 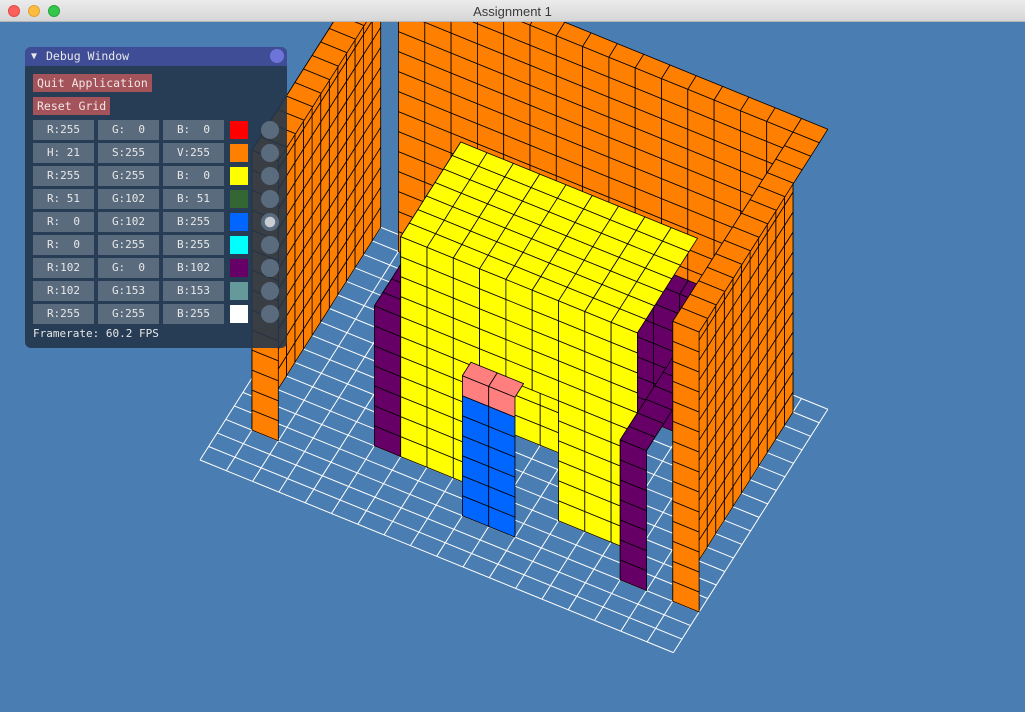 I want to click on color-channel-field: B: 51, so click(x=193, y=199).